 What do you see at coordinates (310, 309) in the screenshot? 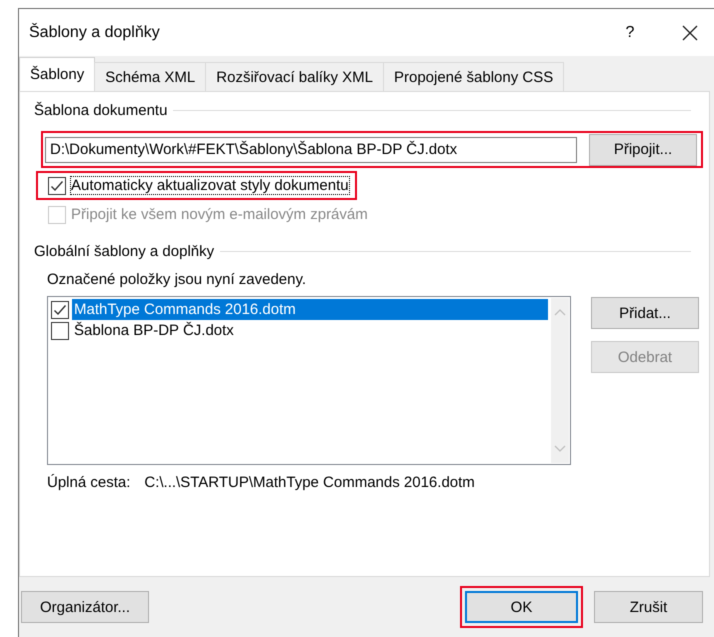
I see `list-item: MathType Commands 2016.dotm` at bounding box center [310, 309].